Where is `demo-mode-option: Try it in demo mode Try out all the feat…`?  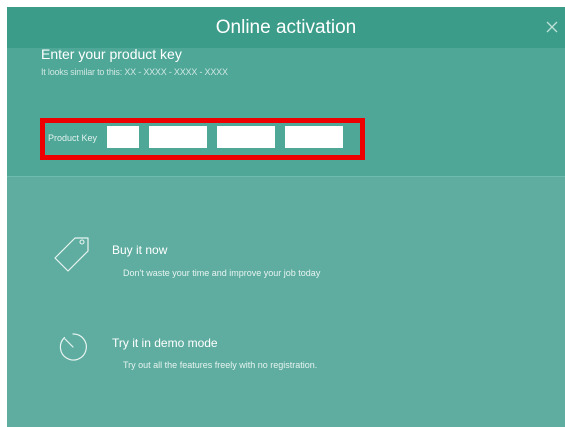 demo-mode-option: Try it in demo mode Try out all the feat… is located at coordinates (286, 357).